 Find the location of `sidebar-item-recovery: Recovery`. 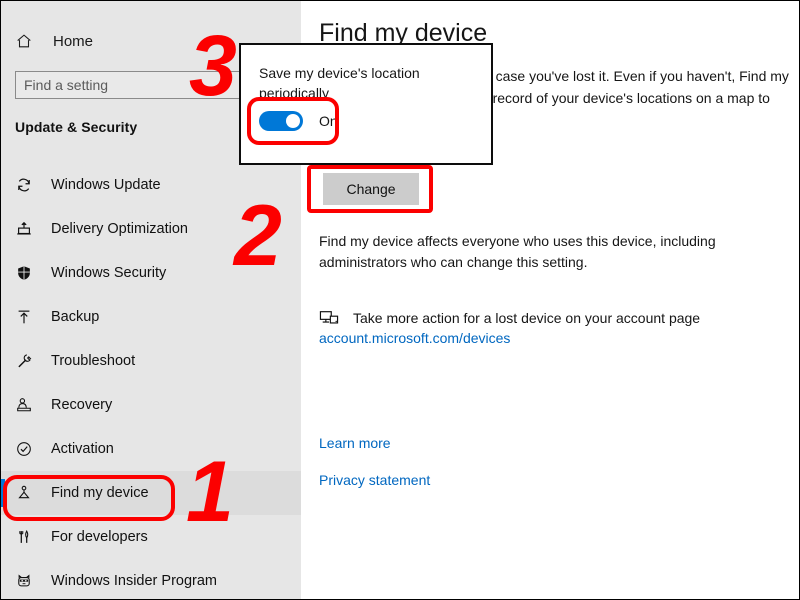

sidebar-item-recovery: Recovery is located at coordinates (151, 405).